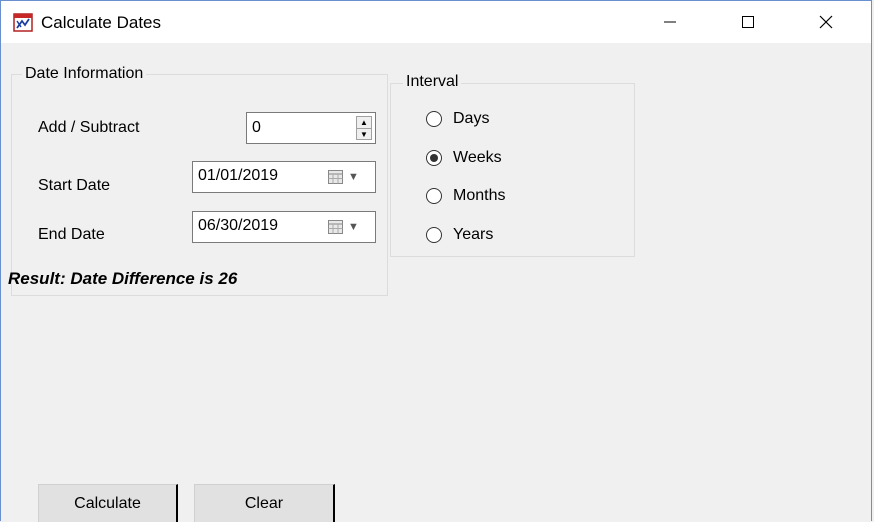 This screenshot has height=522, width=874. What do you see at coordinates (284, 177) in the screenshot?
I see `start-date-picker: 01/01/2019 ▼` at bounding box center [284, 177].